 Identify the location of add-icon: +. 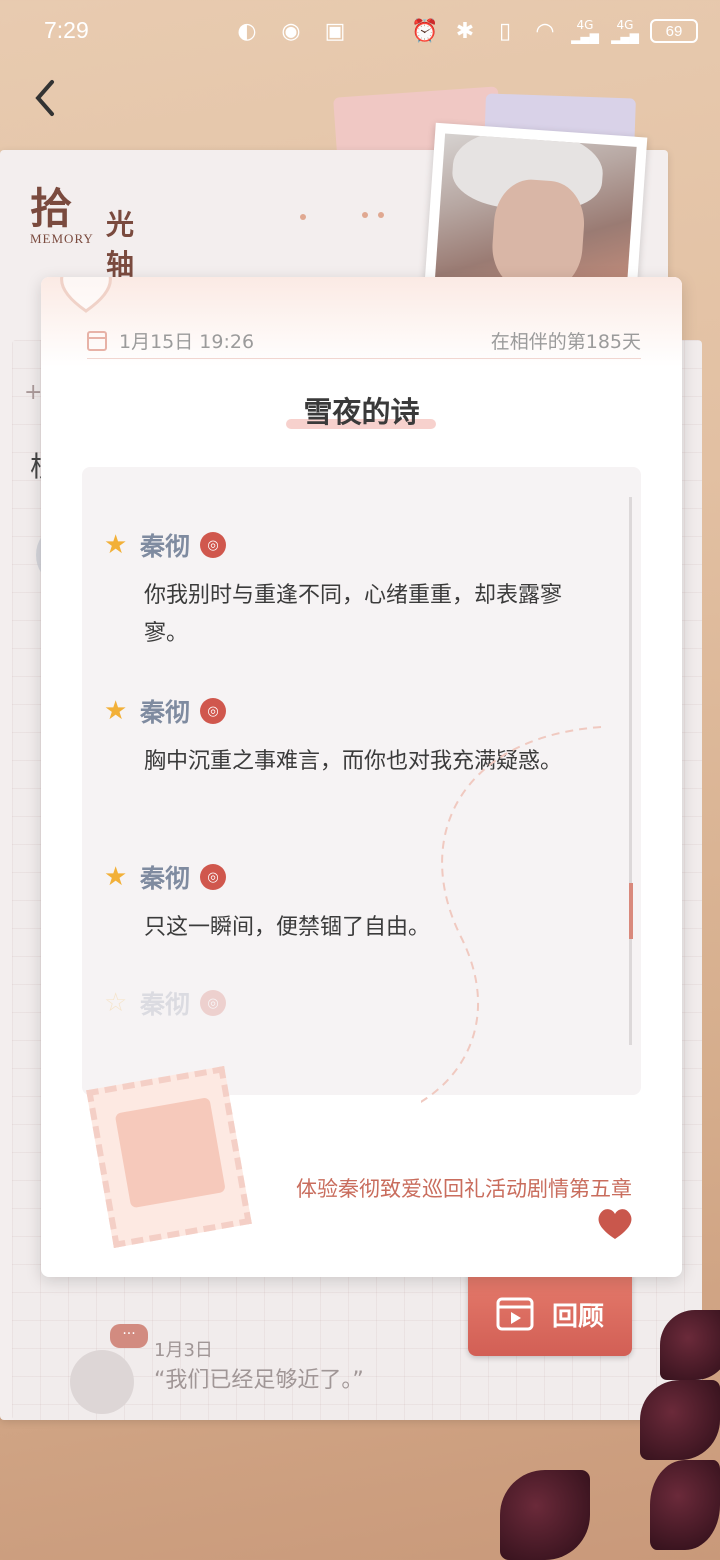
(33, 392).